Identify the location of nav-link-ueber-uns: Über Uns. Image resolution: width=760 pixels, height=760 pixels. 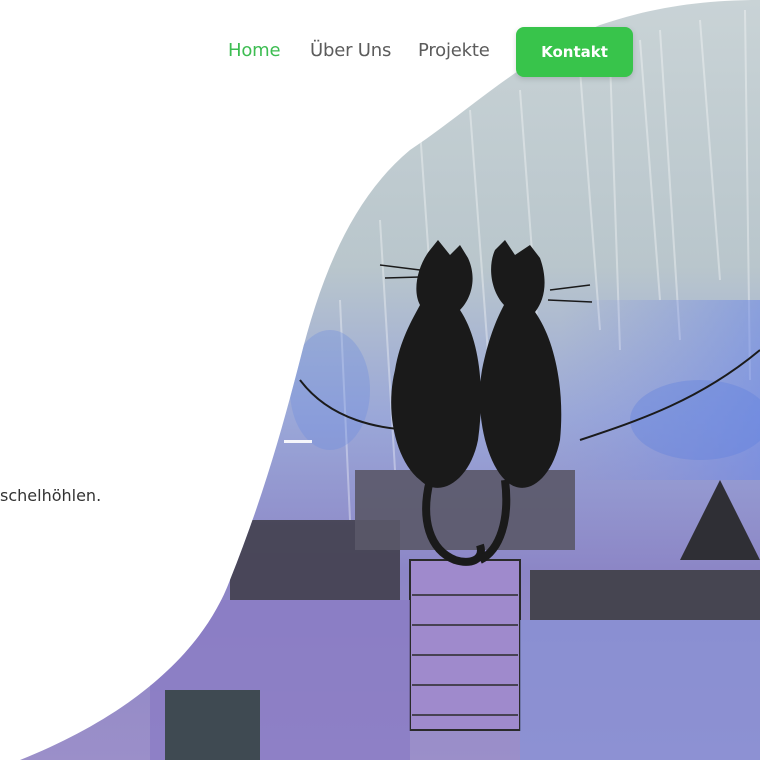
(350, 50).